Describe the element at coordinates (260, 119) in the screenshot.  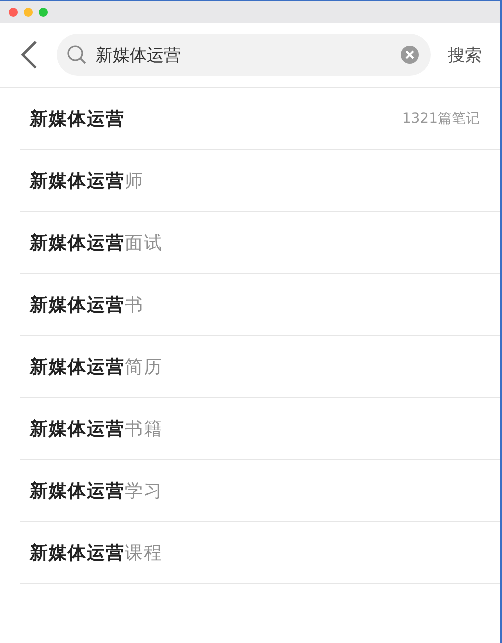
I see `suggestion-item: 新媒体运营 1321篇笔记` at that location.